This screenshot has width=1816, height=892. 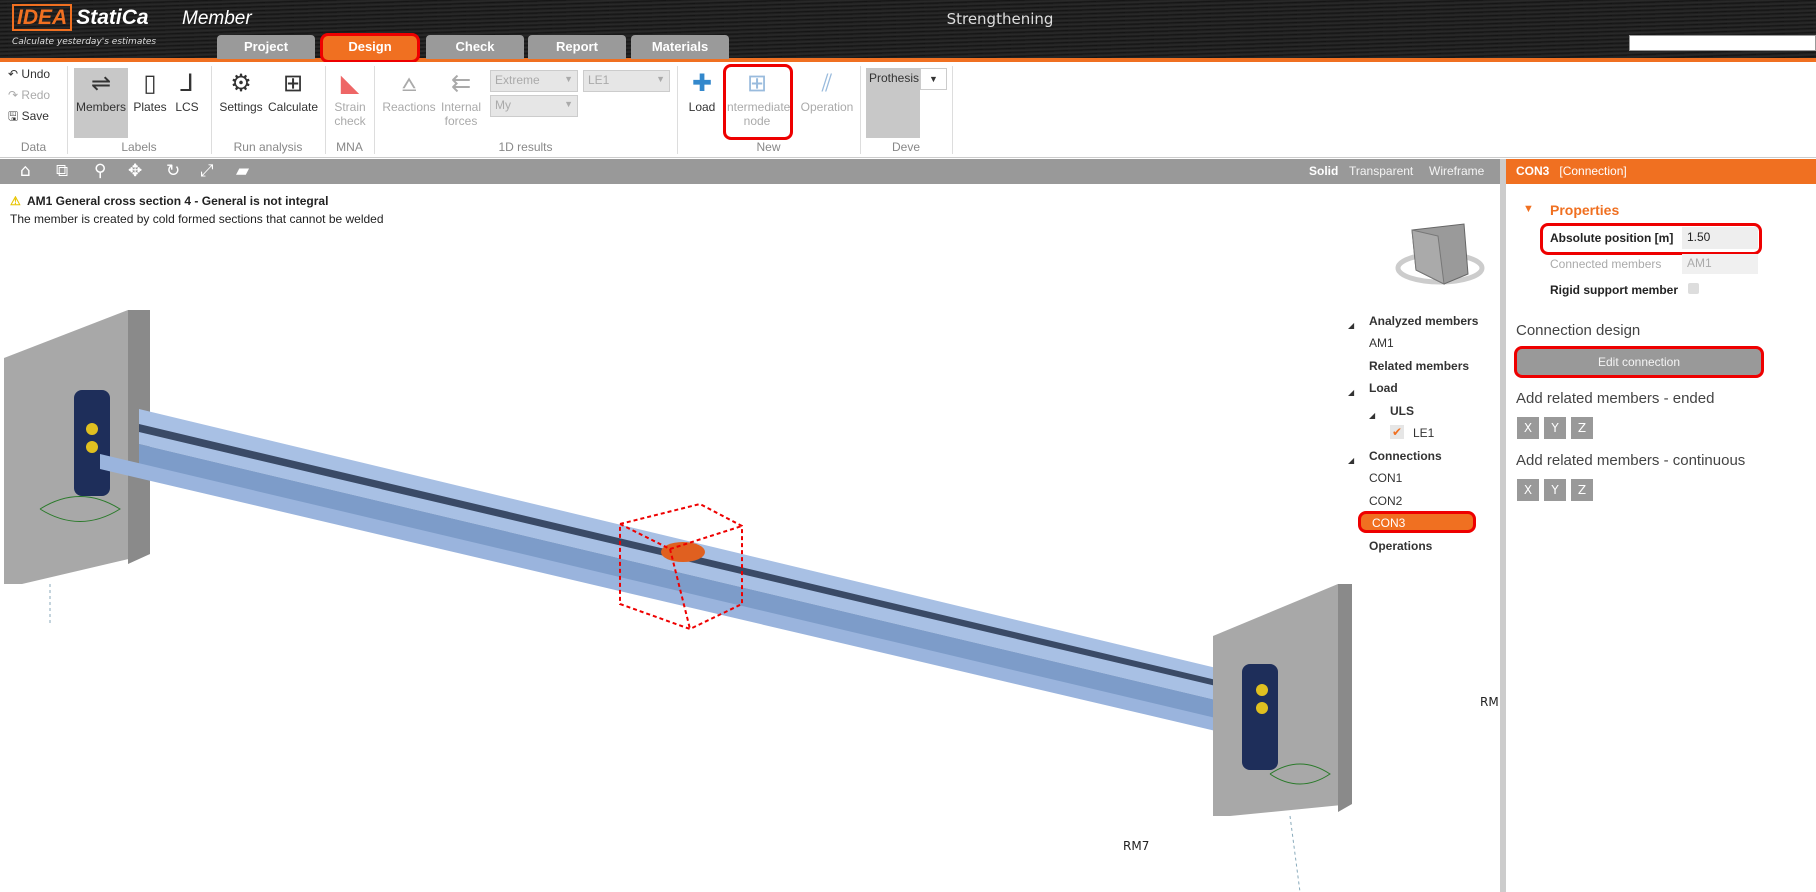 What do you see at coordinates (1423, 321) in the screenshot?
I see `tree-analyzed-members: Analyzed members` at bounding box center [1423, 321].